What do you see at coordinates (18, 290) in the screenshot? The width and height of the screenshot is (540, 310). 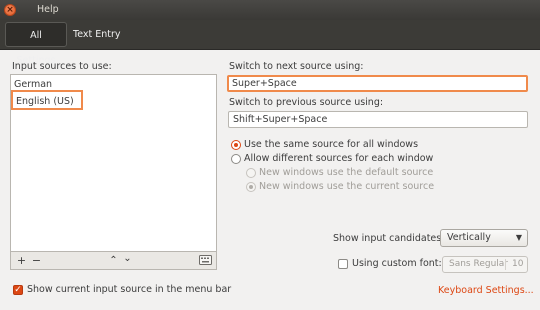 I see `show-in-menu-checkbox: ✓` at bounding box center [18, 290].